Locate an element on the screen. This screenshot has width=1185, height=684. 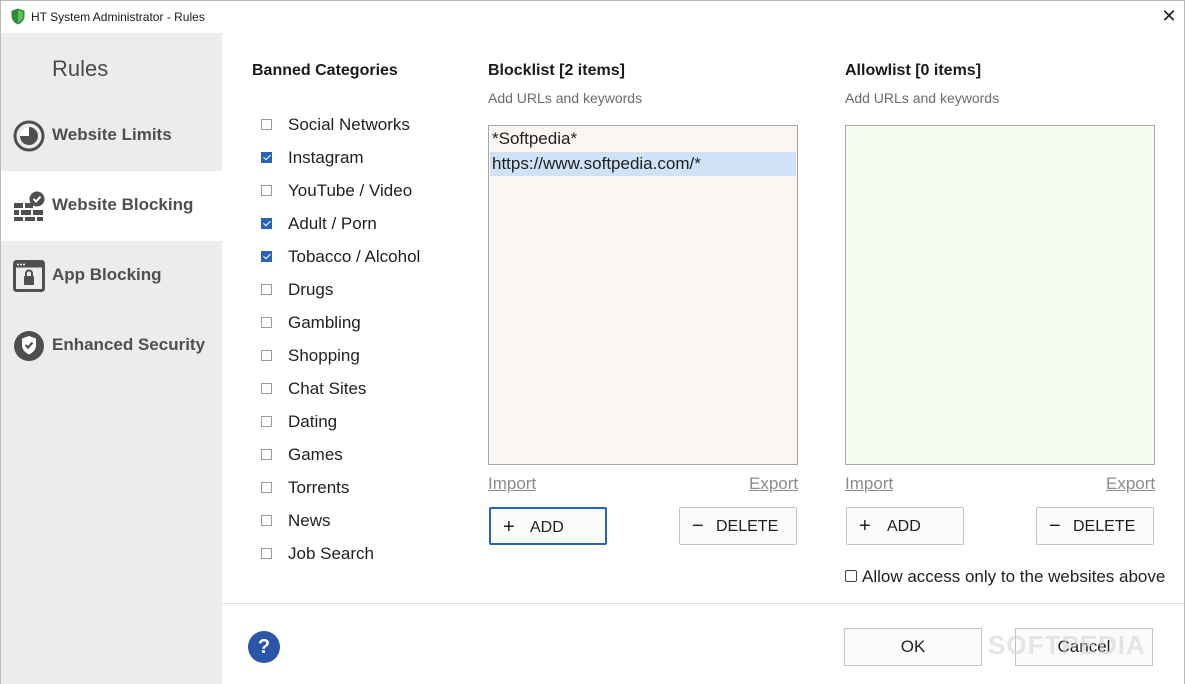
blocklist-listbox: *Softpedia* https://www.softpedia.com/* is located at coordinates (643, 295).